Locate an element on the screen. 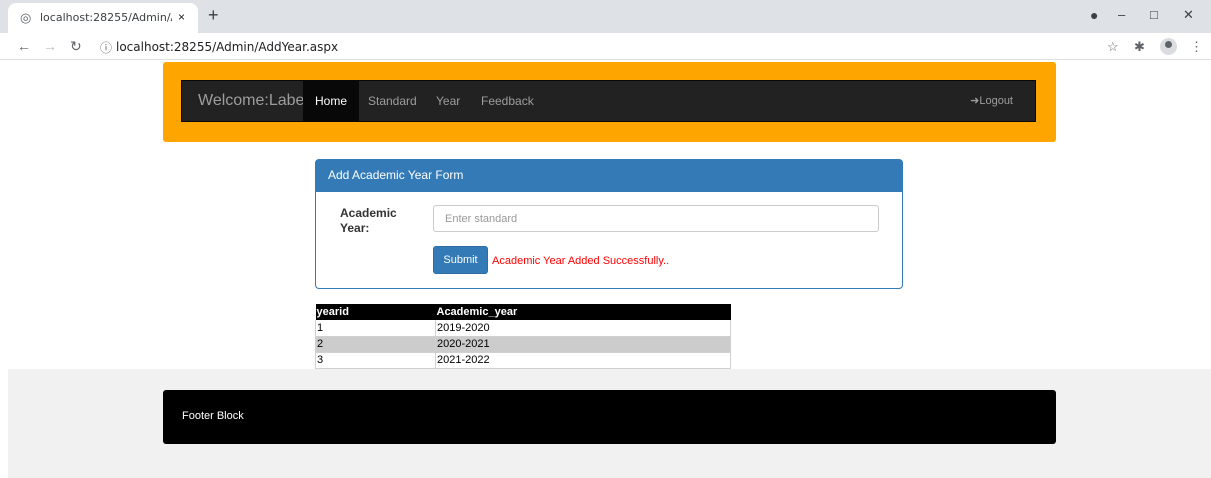  table-header-row: yearid Academic_year is located at coordinates (523, 312).